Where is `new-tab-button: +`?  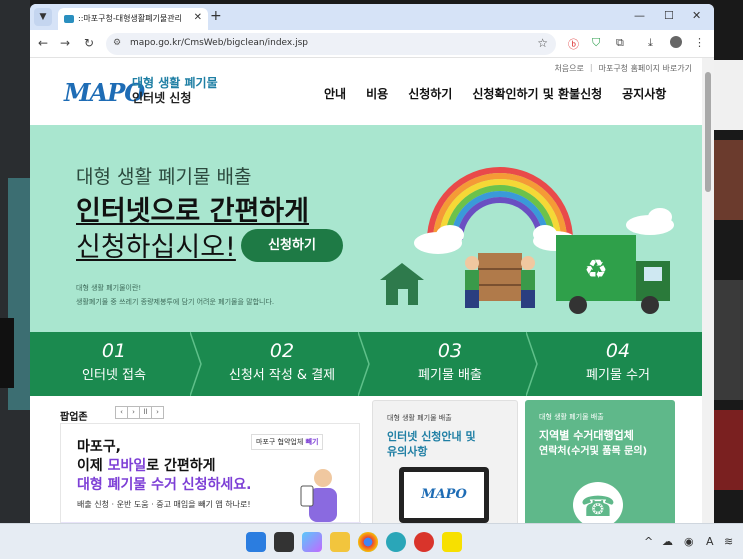
new-tab-button: + is located at coordinates (216, 16).